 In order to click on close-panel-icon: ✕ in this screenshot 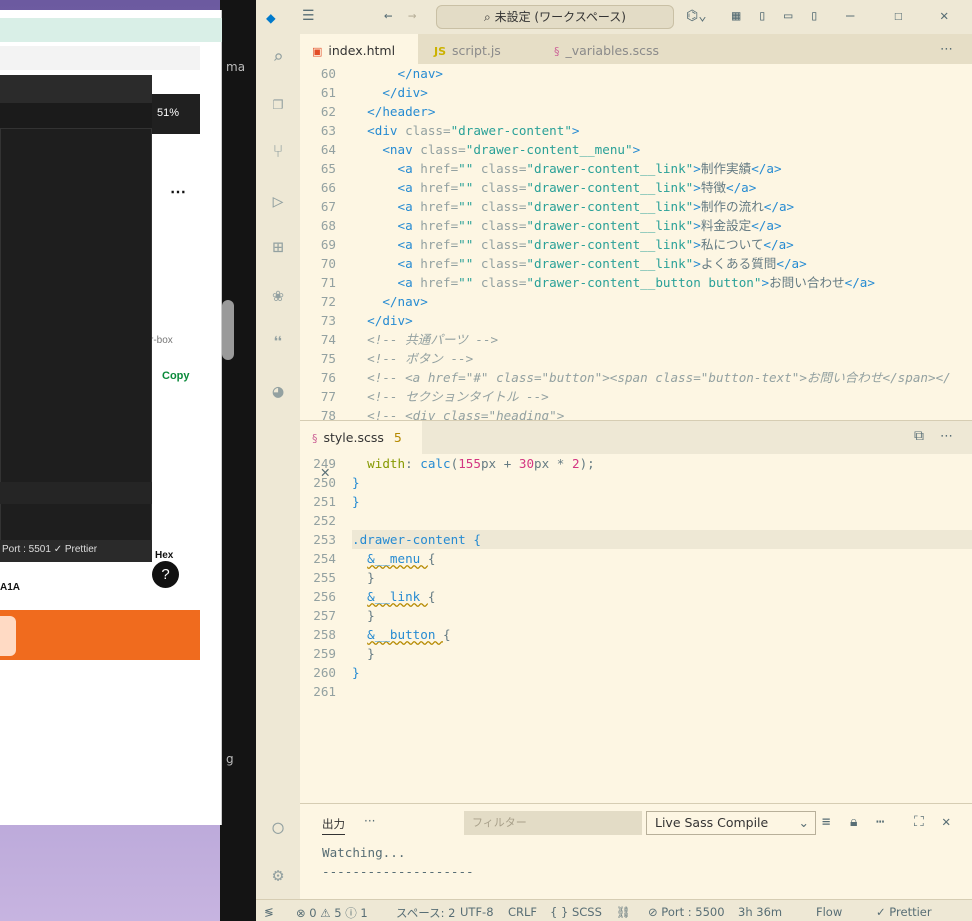, I will do `click(946, 822)`.